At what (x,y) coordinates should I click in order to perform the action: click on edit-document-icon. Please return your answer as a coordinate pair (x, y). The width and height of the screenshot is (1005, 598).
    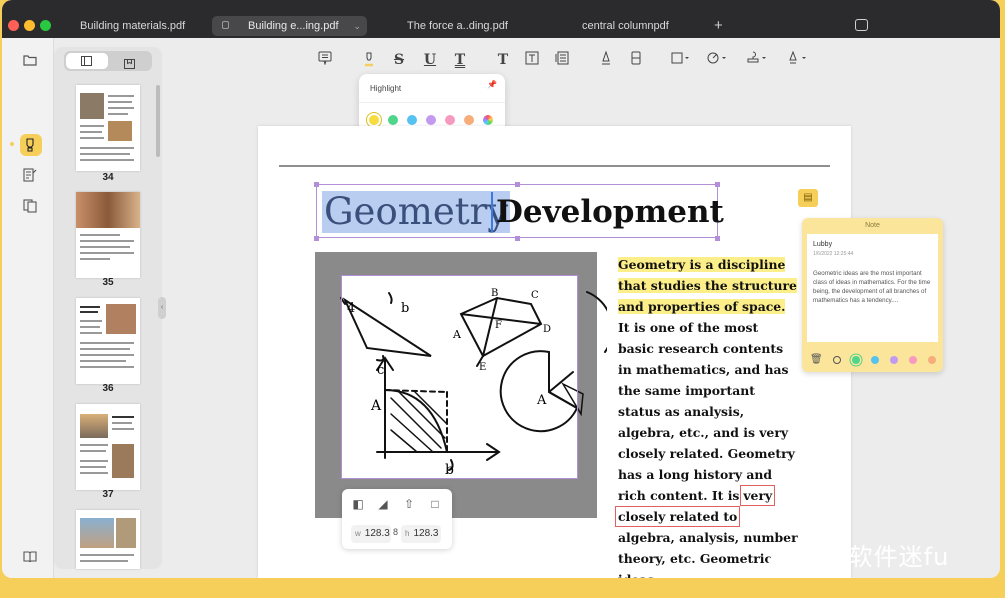
    Looking at the image, I should click on (30, 175).